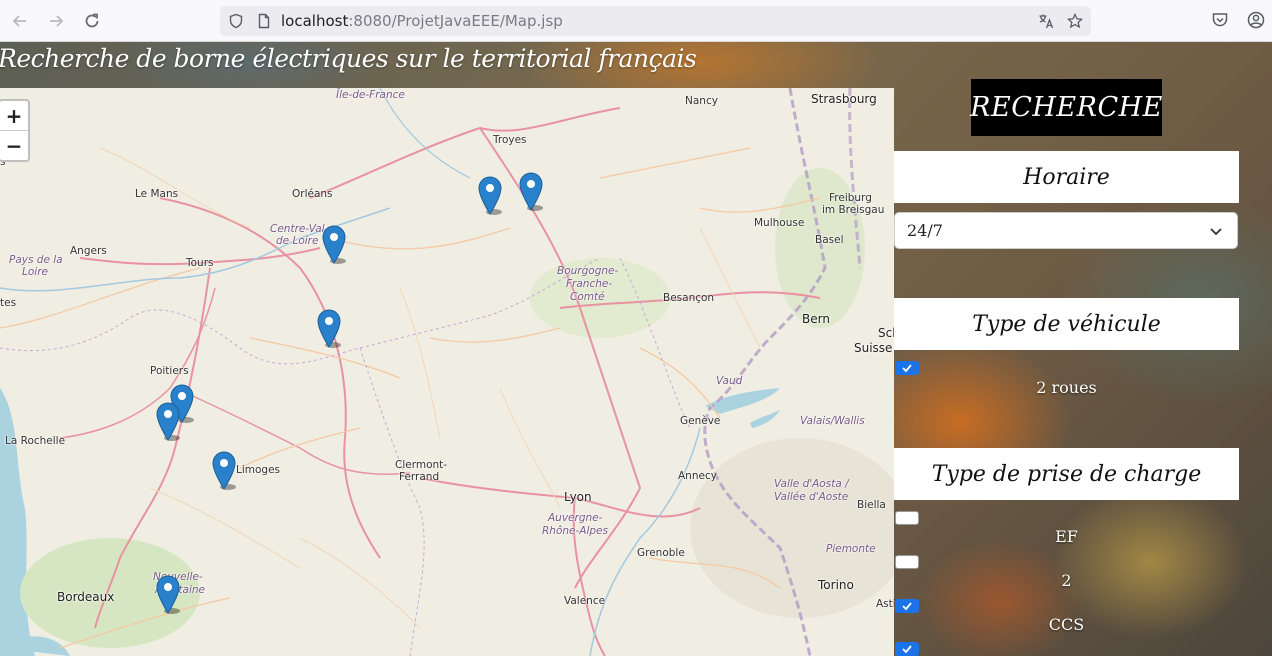  What do you see at coordinates (200, 263) in the screenshot?
I see `label-tours: Tours` at bounding box center [200, 263].